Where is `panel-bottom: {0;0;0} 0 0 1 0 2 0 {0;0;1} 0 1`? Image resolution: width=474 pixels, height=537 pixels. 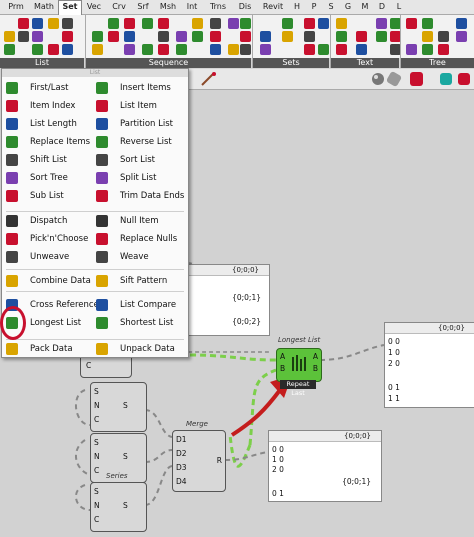
panel-bottom: {0;0;0} 0 0 1 0 2 0 {0;0;1} 0 1 is located at coordinates (325, 466).